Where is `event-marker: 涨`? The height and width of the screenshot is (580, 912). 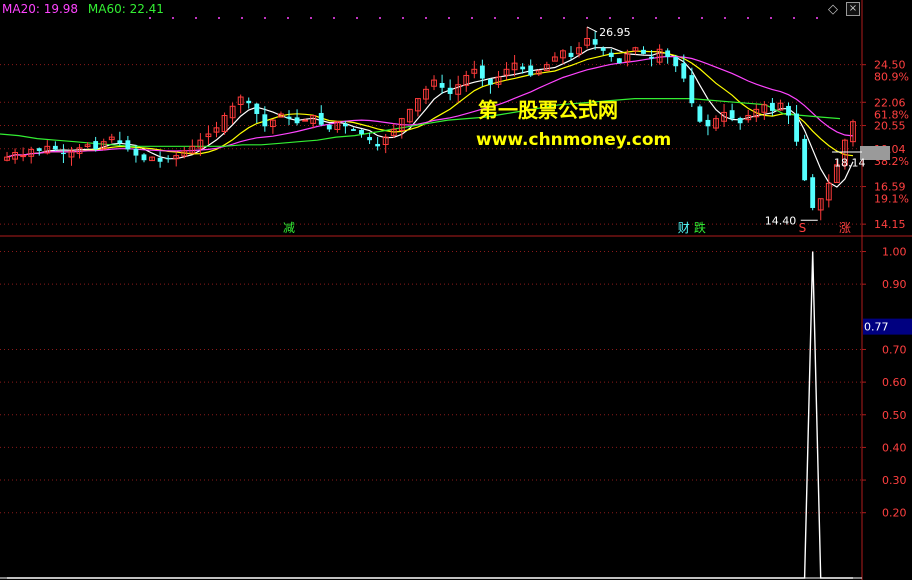 event-marker: 涨 is located at coordinates (845, 227).